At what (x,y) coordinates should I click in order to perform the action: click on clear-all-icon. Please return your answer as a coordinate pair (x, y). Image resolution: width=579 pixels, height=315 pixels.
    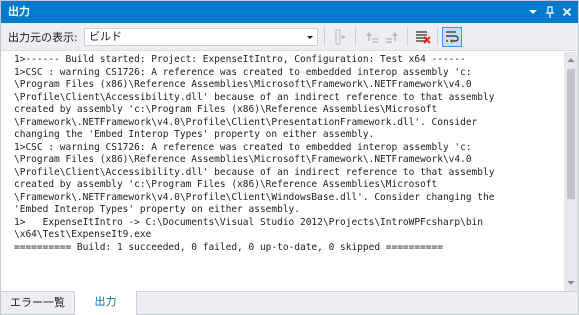
    Looking at the image, I should click on (423, 37).